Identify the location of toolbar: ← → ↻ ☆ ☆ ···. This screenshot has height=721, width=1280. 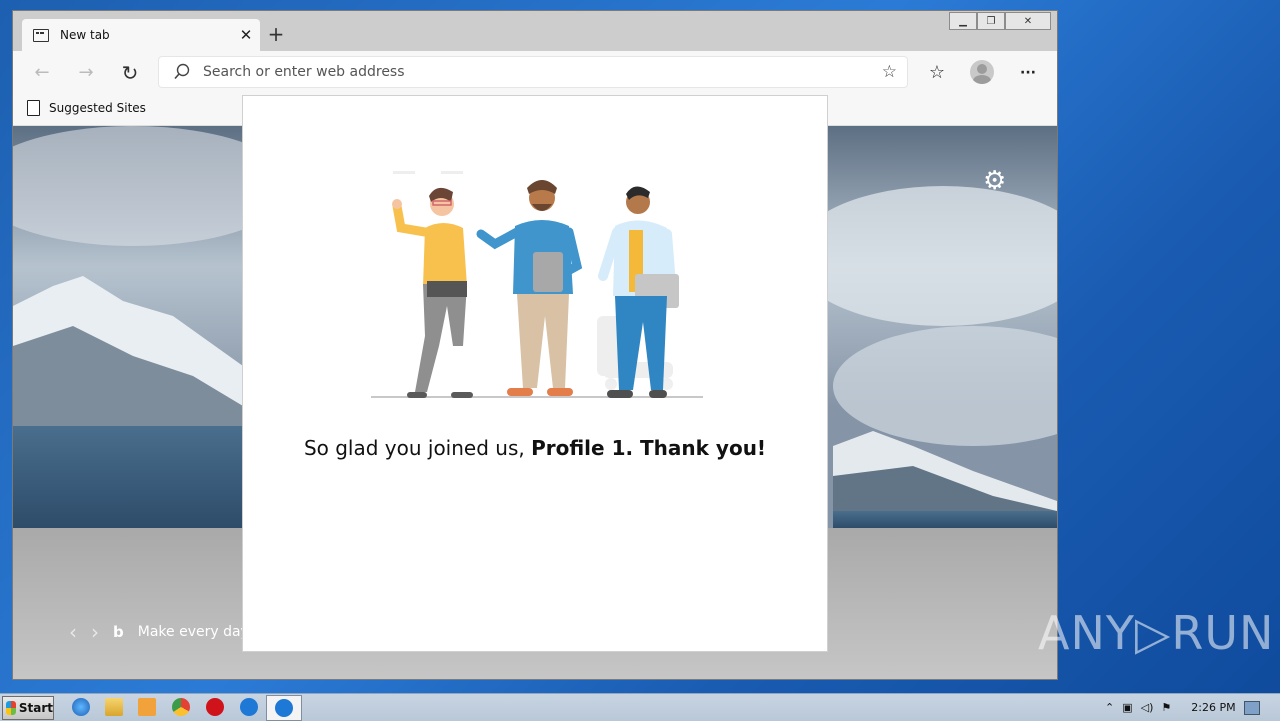
(535, 73).